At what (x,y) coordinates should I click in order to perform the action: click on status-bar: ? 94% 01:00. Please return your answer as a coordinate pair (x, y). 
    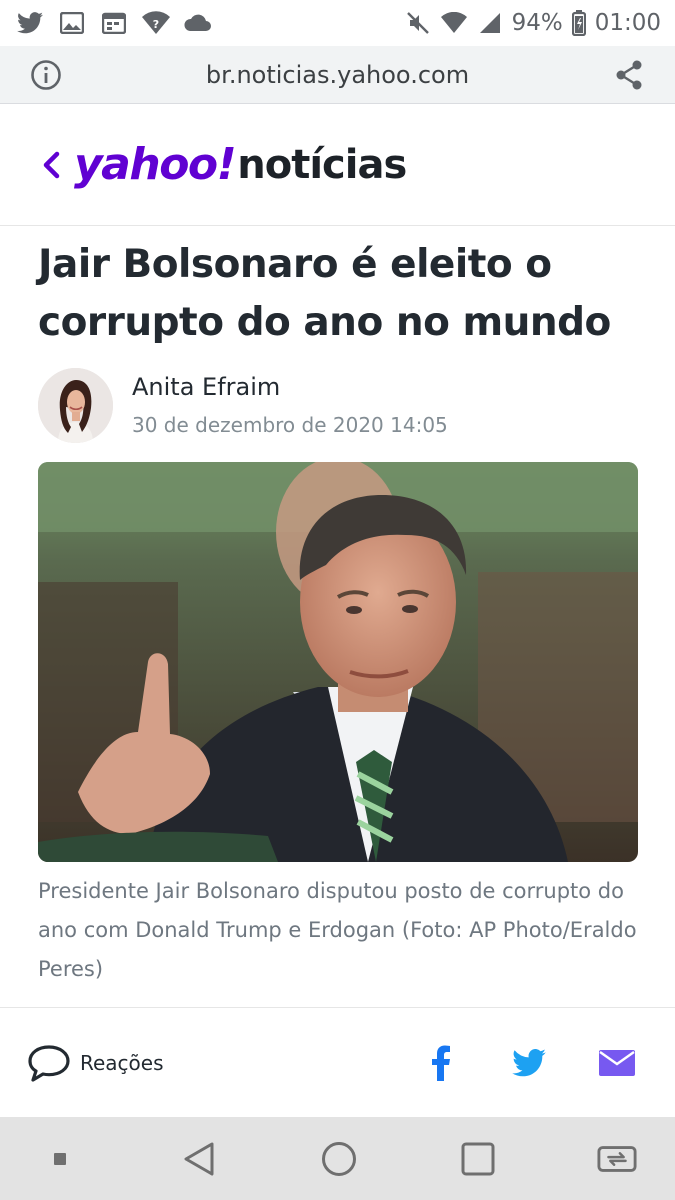
    Looking at the image, I should click on (337, 23).